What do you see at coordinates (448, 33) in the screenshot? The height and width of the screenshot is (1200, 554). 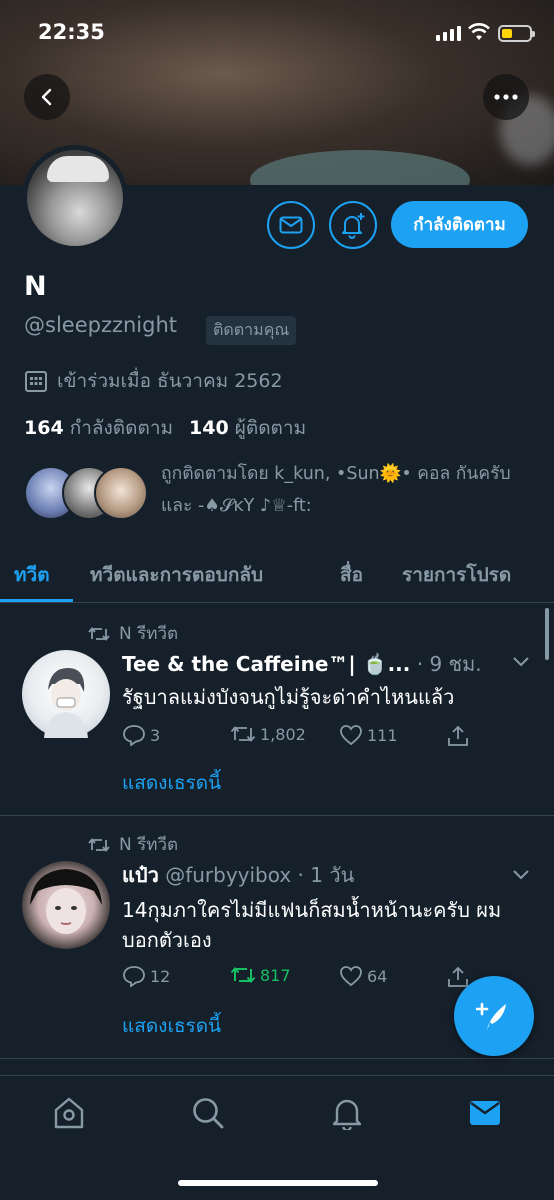 I see `signal-icon` at bounding box center [448, 33].